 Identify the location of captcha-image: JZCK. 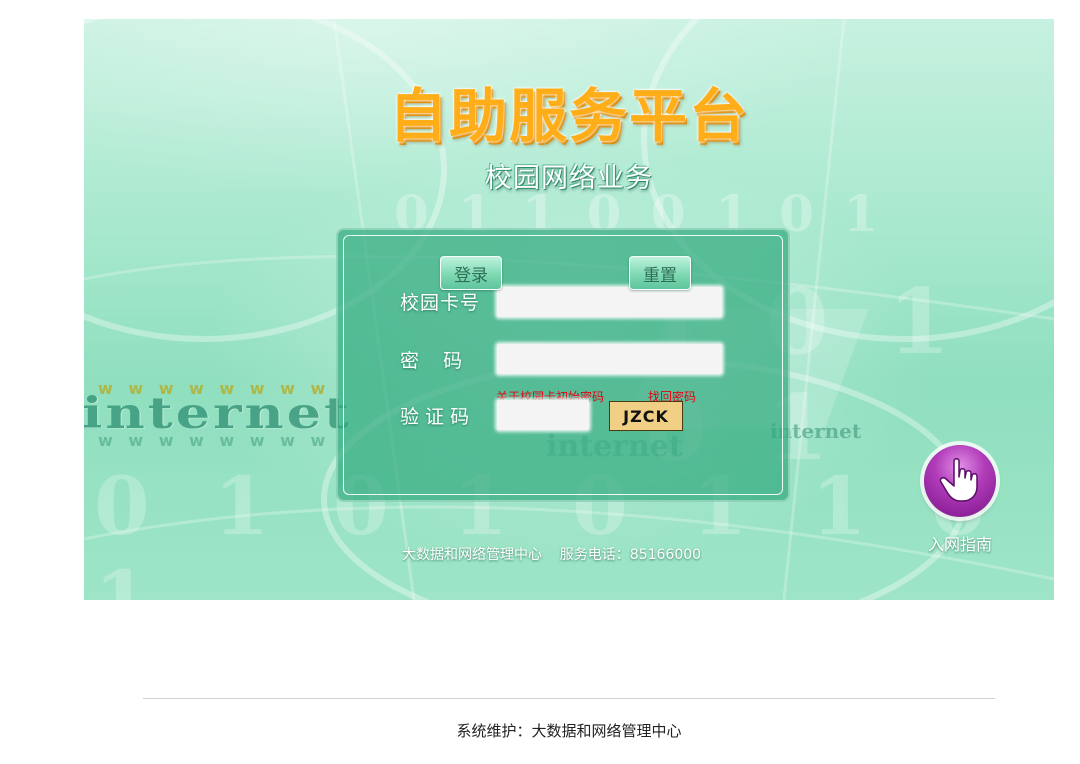
(646, 416).